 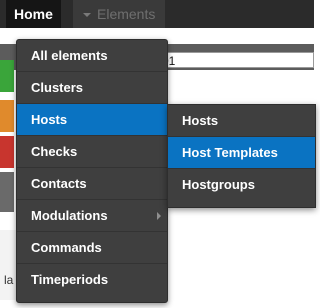 What do you see at coordinates (69, 215) in the screenshot?
I see `menu-item-label: Modulations` at bounding box center [69, 215].